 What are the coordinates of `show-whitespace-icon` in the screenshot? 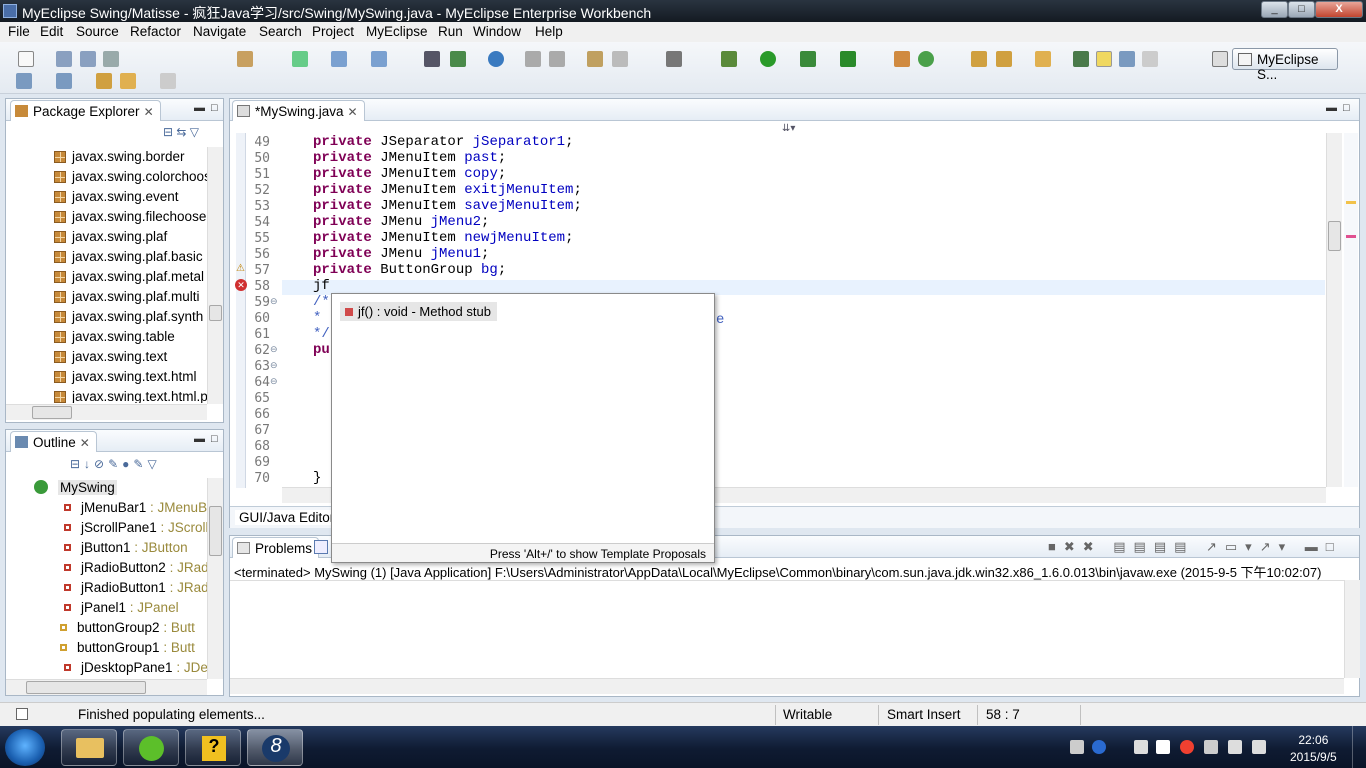 It's located at (1127, 59).